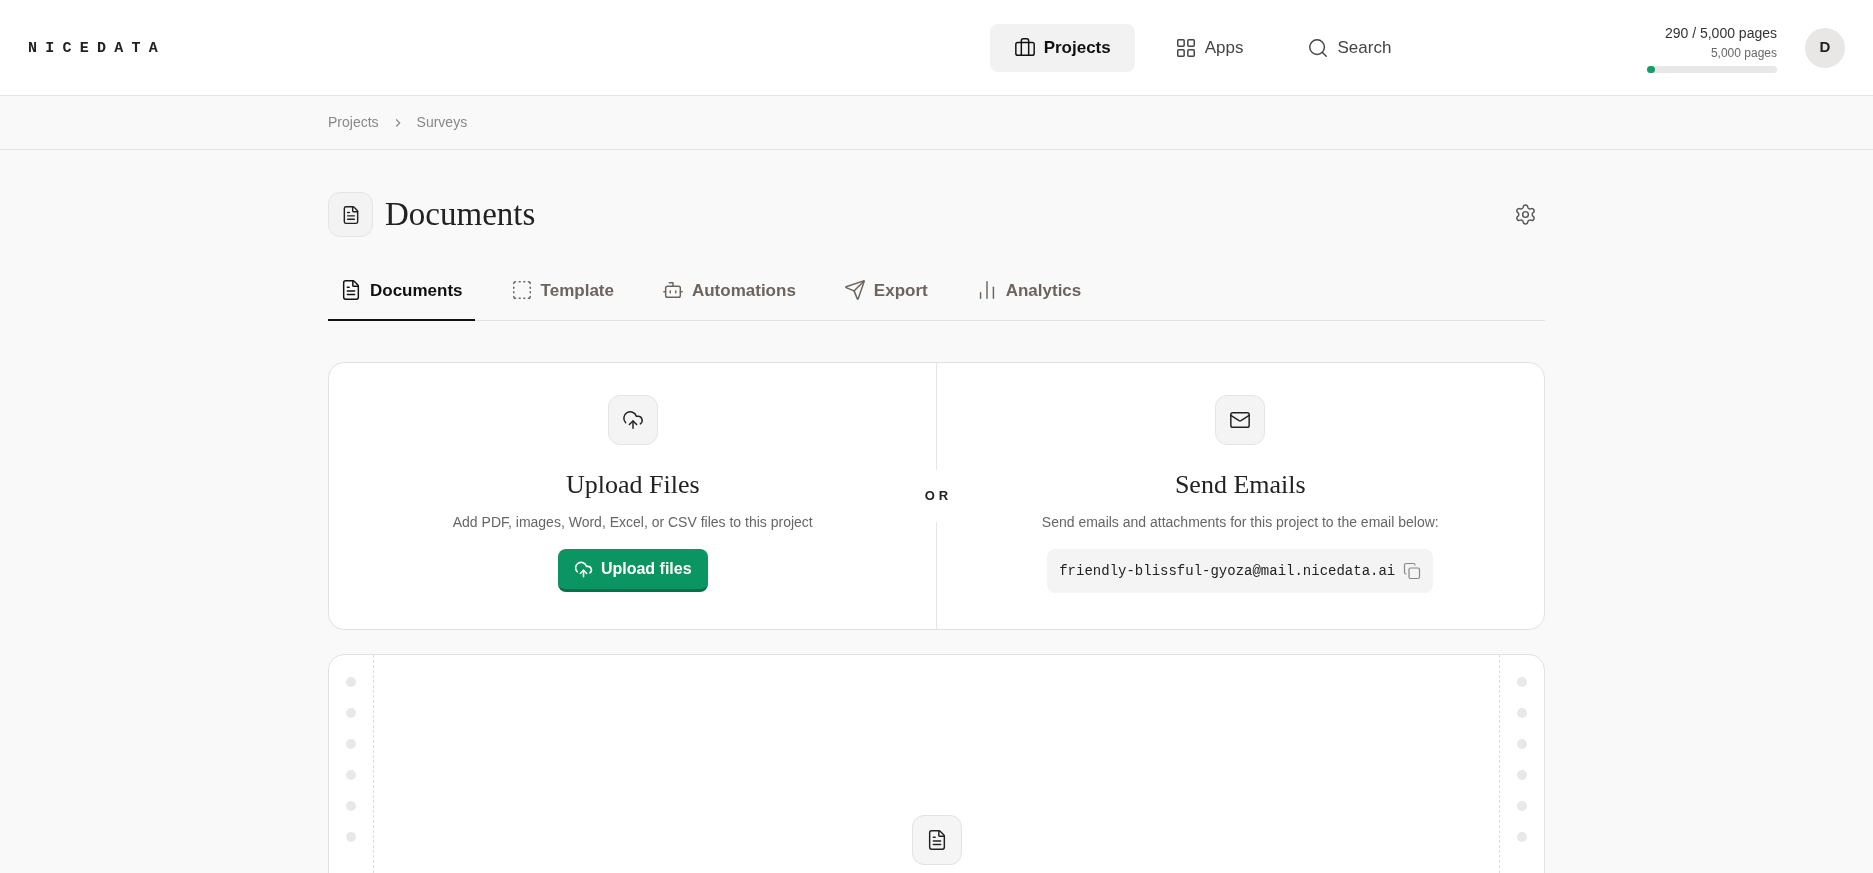  Describe the element at coordinates (1349, 47) in the screenshot. I see `nav-tab: Search` at that location.